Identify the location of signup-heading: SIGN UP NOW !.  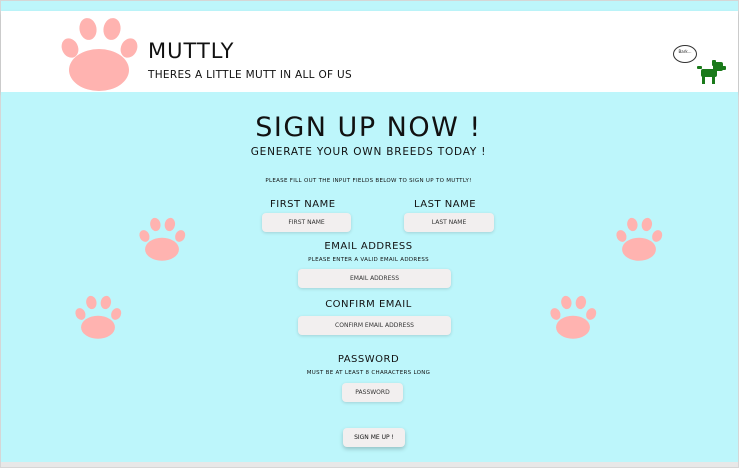
(368, 127).